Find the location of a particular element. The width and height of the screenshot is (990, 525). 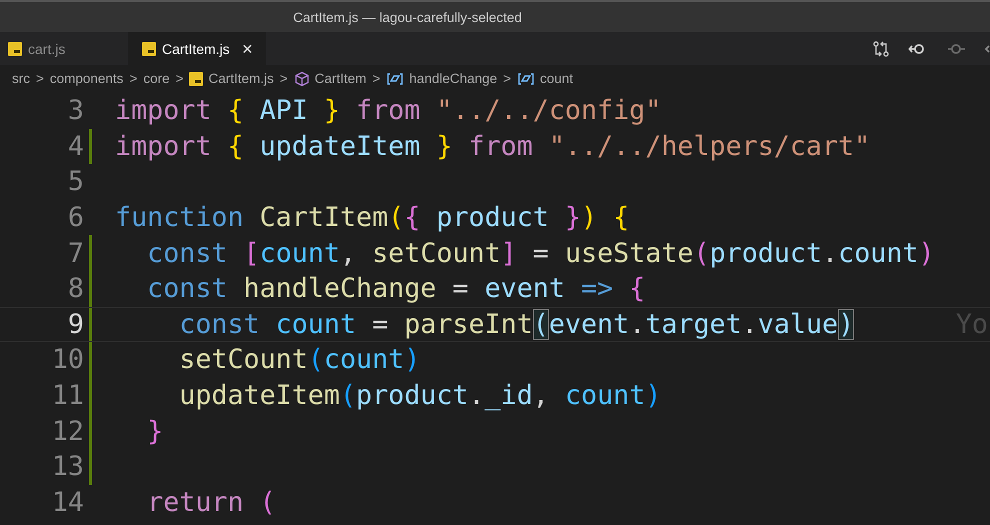

line-number: 3 is located at coordinates (75, 110).